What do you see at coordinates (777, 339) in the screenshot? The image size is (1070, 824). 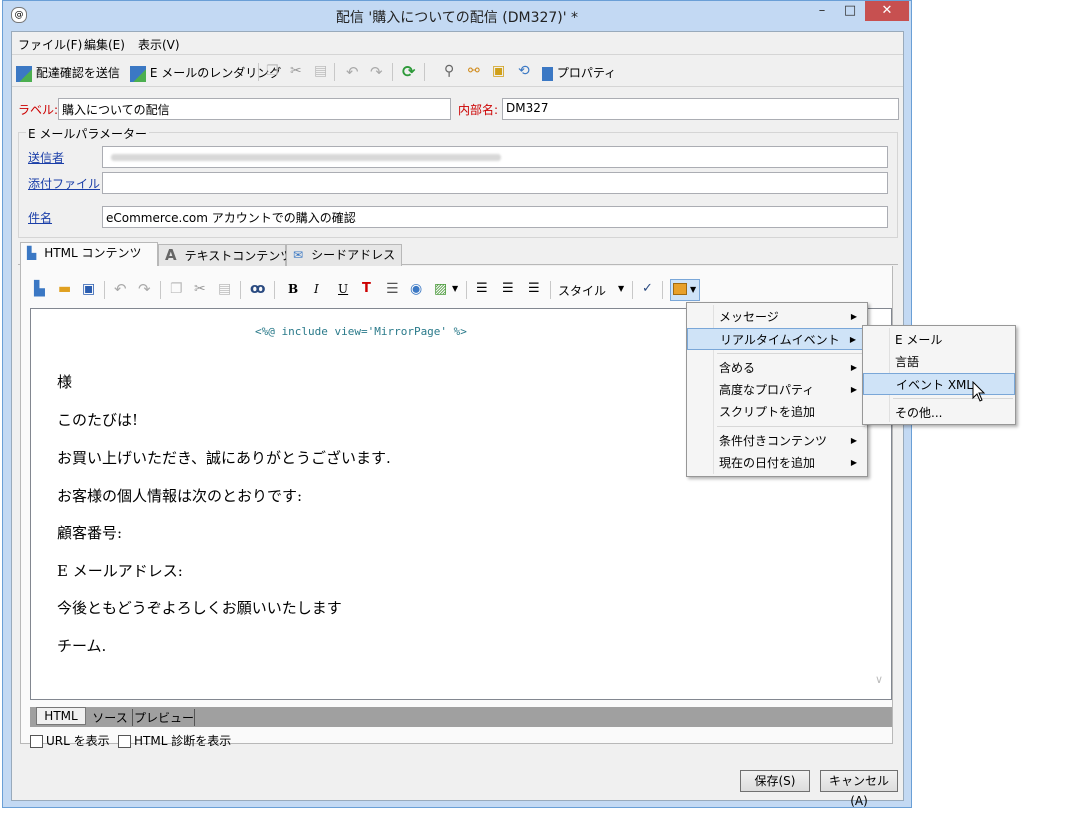 I see `menu-item-realtime-event: リアルタイムイベント ▶` at bounding box center [777, 339].